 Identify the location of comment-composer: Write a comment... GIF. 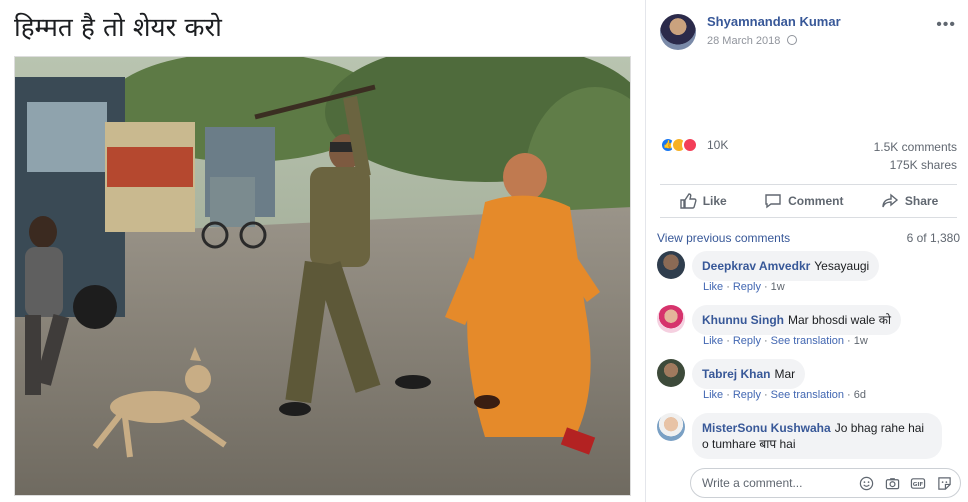
(825, 483).